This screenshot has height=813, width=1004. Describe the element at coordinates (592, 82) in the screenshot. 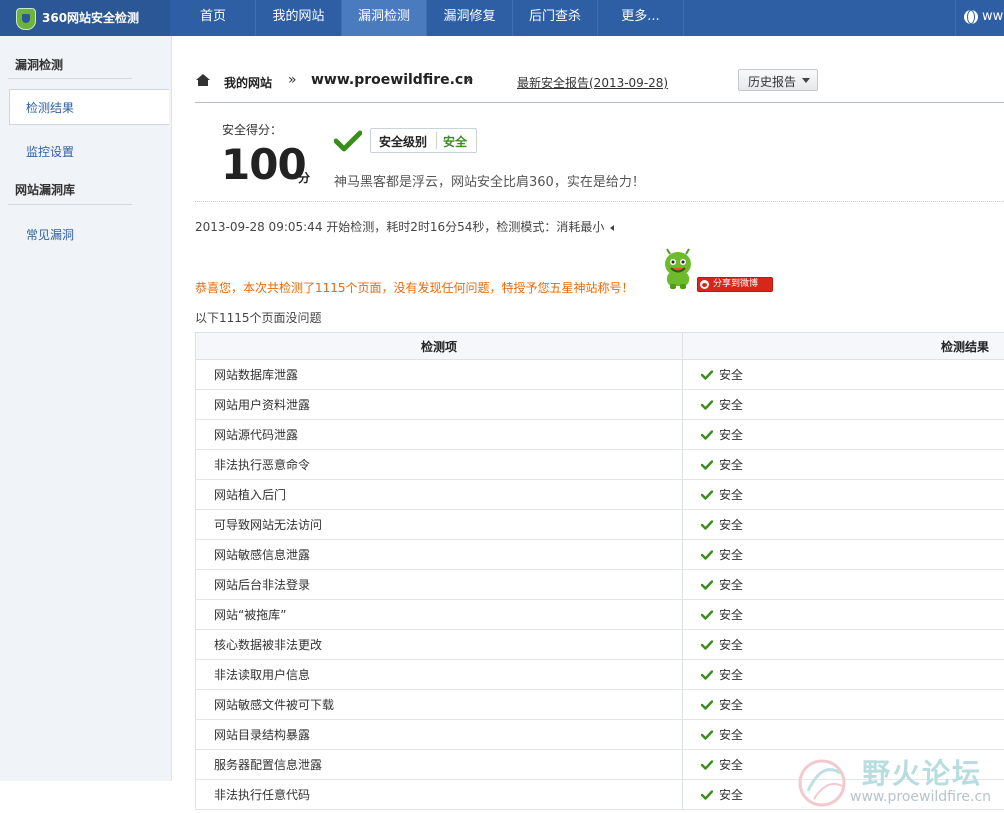

I see `latest-report-link: 最新安全报告(2013-09-28)` at that location.